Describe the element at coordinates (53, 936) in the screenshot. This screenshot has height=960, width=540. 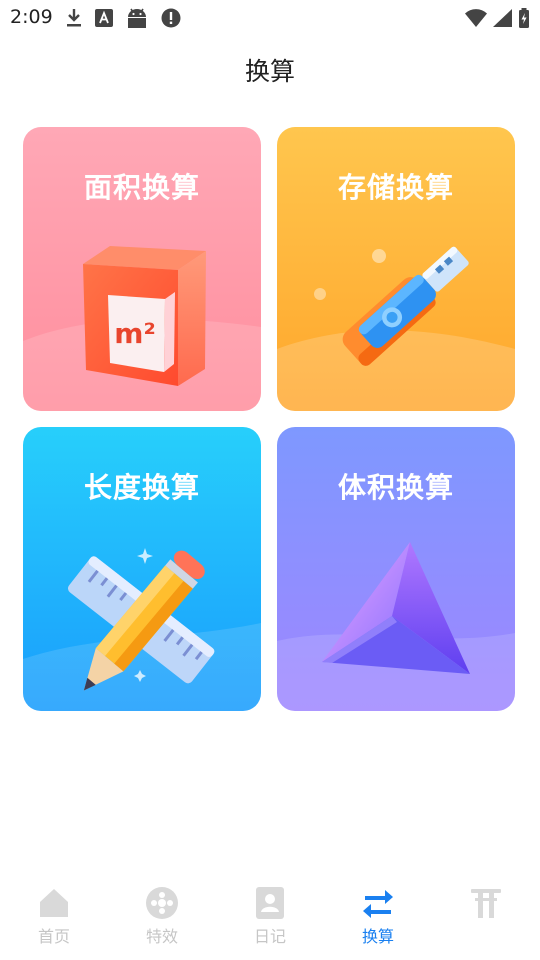
I see `nav-label-home: 首页` at that location.